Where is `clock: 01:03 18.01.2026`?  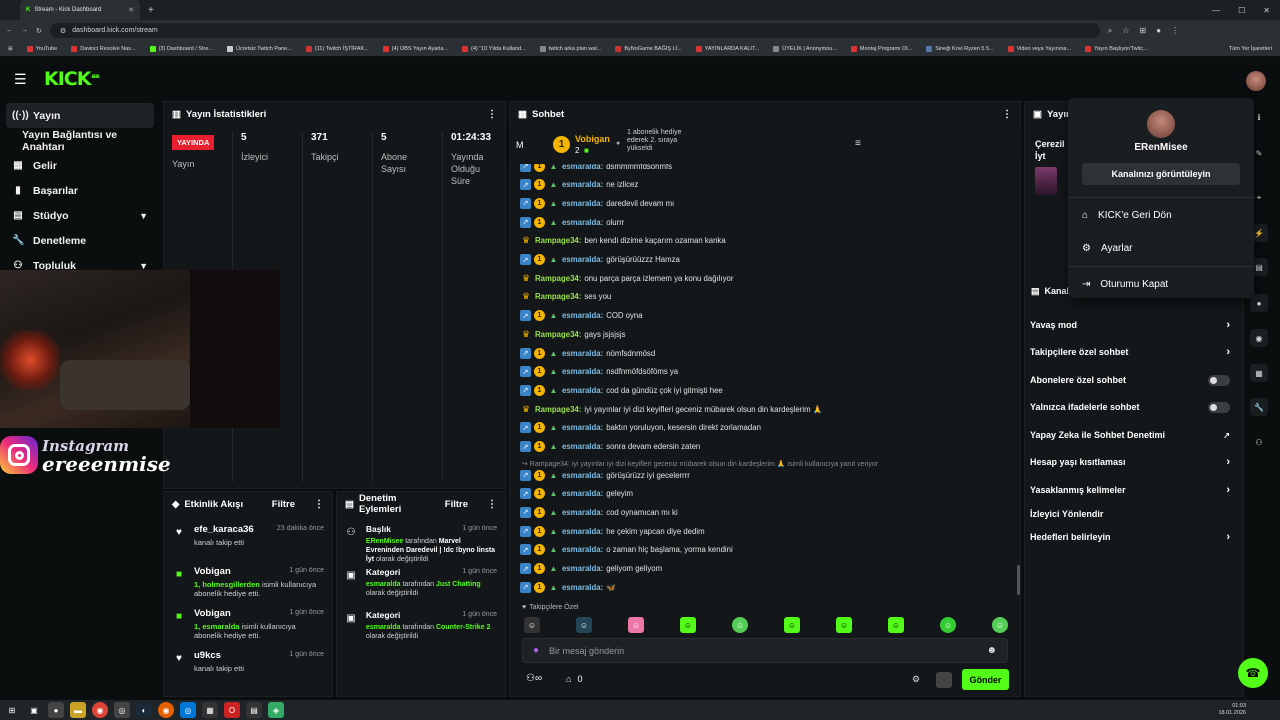
clock: 01:03 18.01.2026 is located at coordinates (1247, 710).